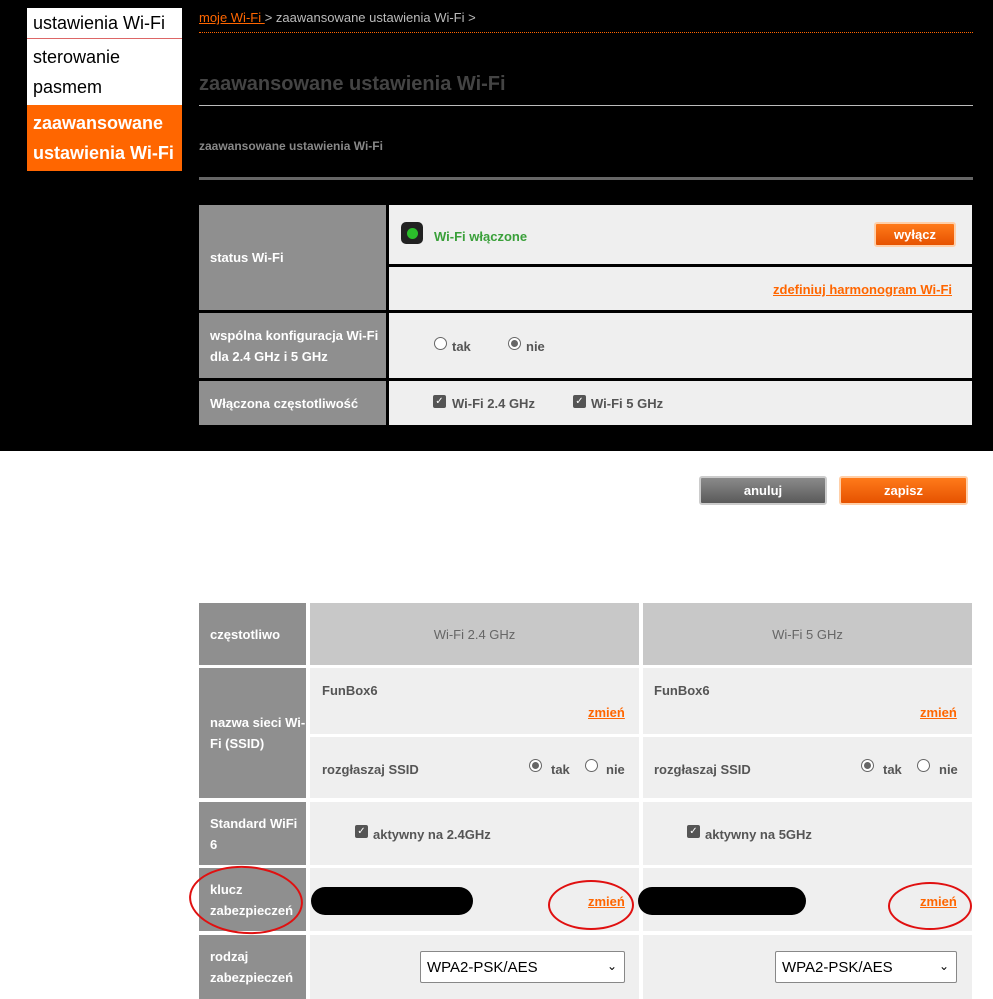  I want to click on wifi6-24-value: aktywny na 2.4GHz, so click(432, 834).